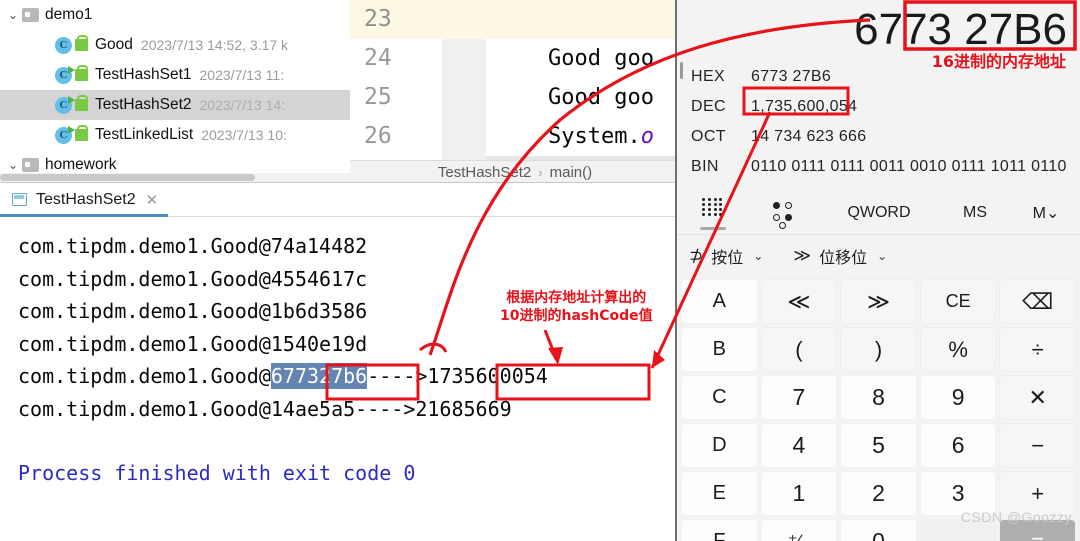 The image size is (1080, 541). What do you see at coordinates (378, 58) in the screenshot?
I see `editor-line-number: 24` at bounding box center [378, 58].